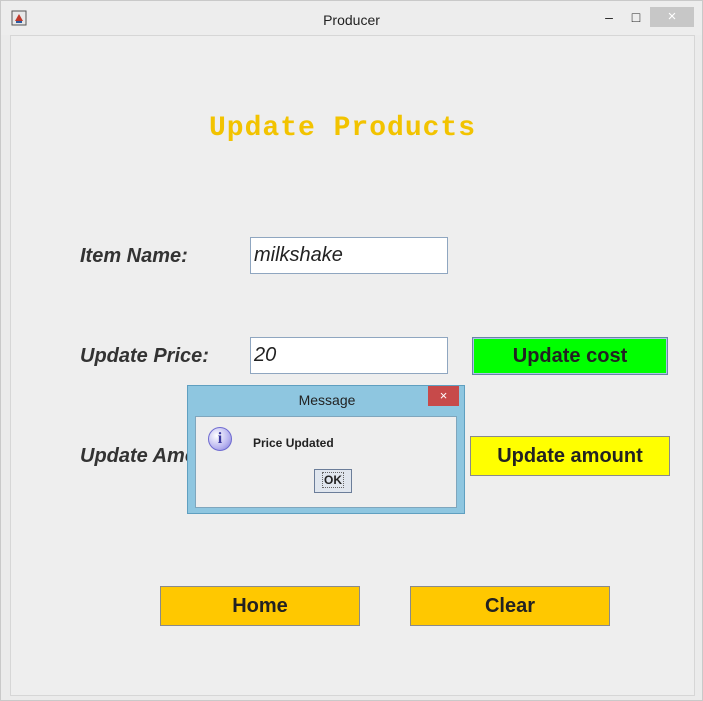 Image resolution: width=703 pixels, height=701 pixels. I want to click on dialog-body: i Price Updated OK, so click(326, 462).